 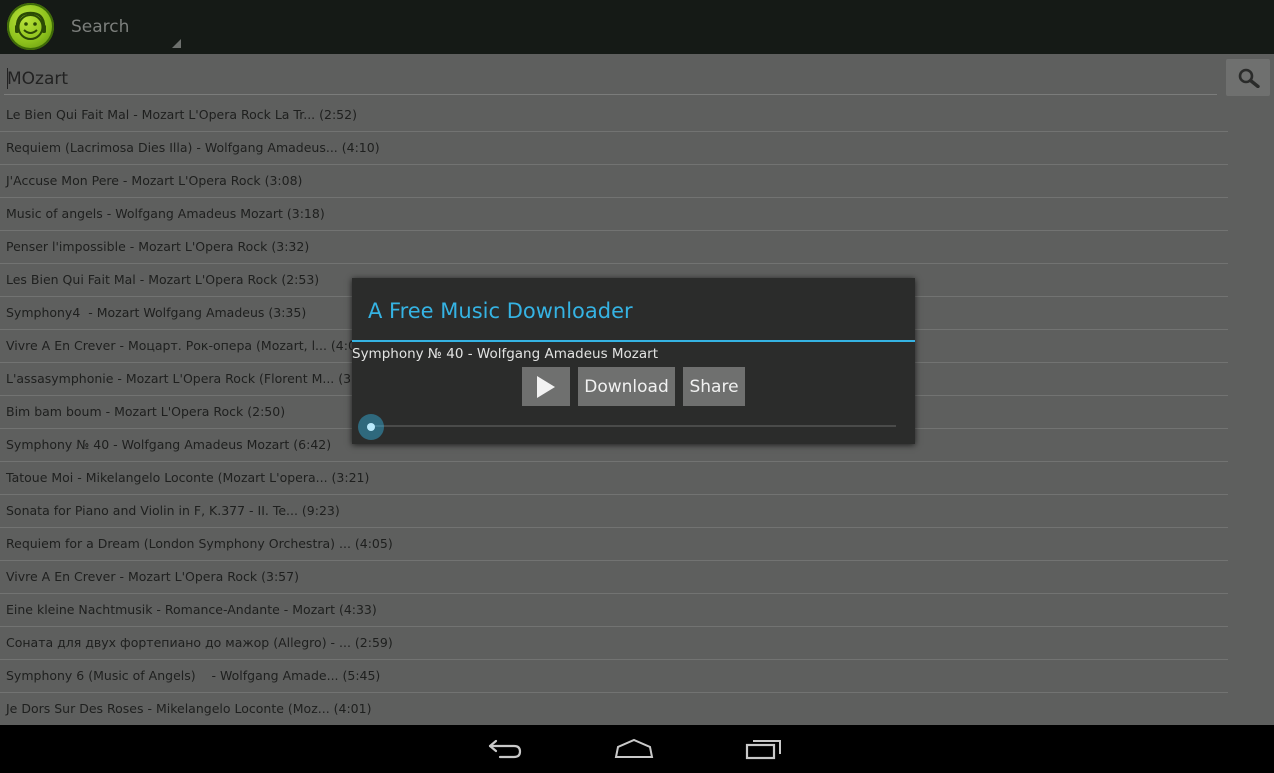 What do you see at coordinates (633, 341) in the screenshot?
I see `dialog-title-divider` at bounding box center [633, 341].